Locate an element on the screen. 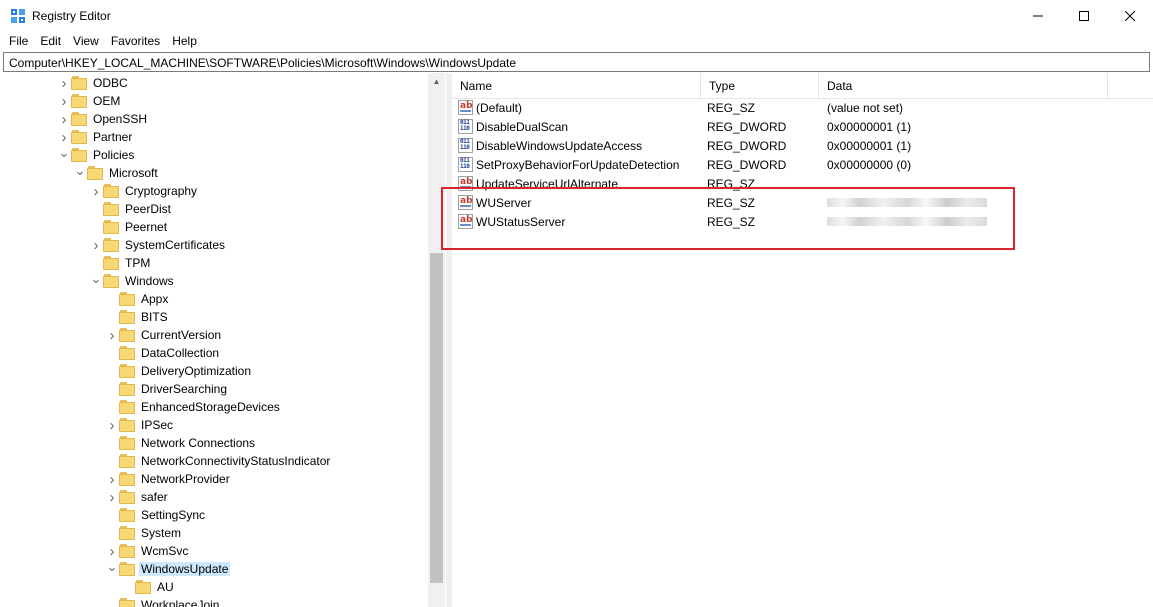 The height and width of the screenshot is (607, 1153). tree-item: ⌄ Windows is located at coordinates (132, 280).